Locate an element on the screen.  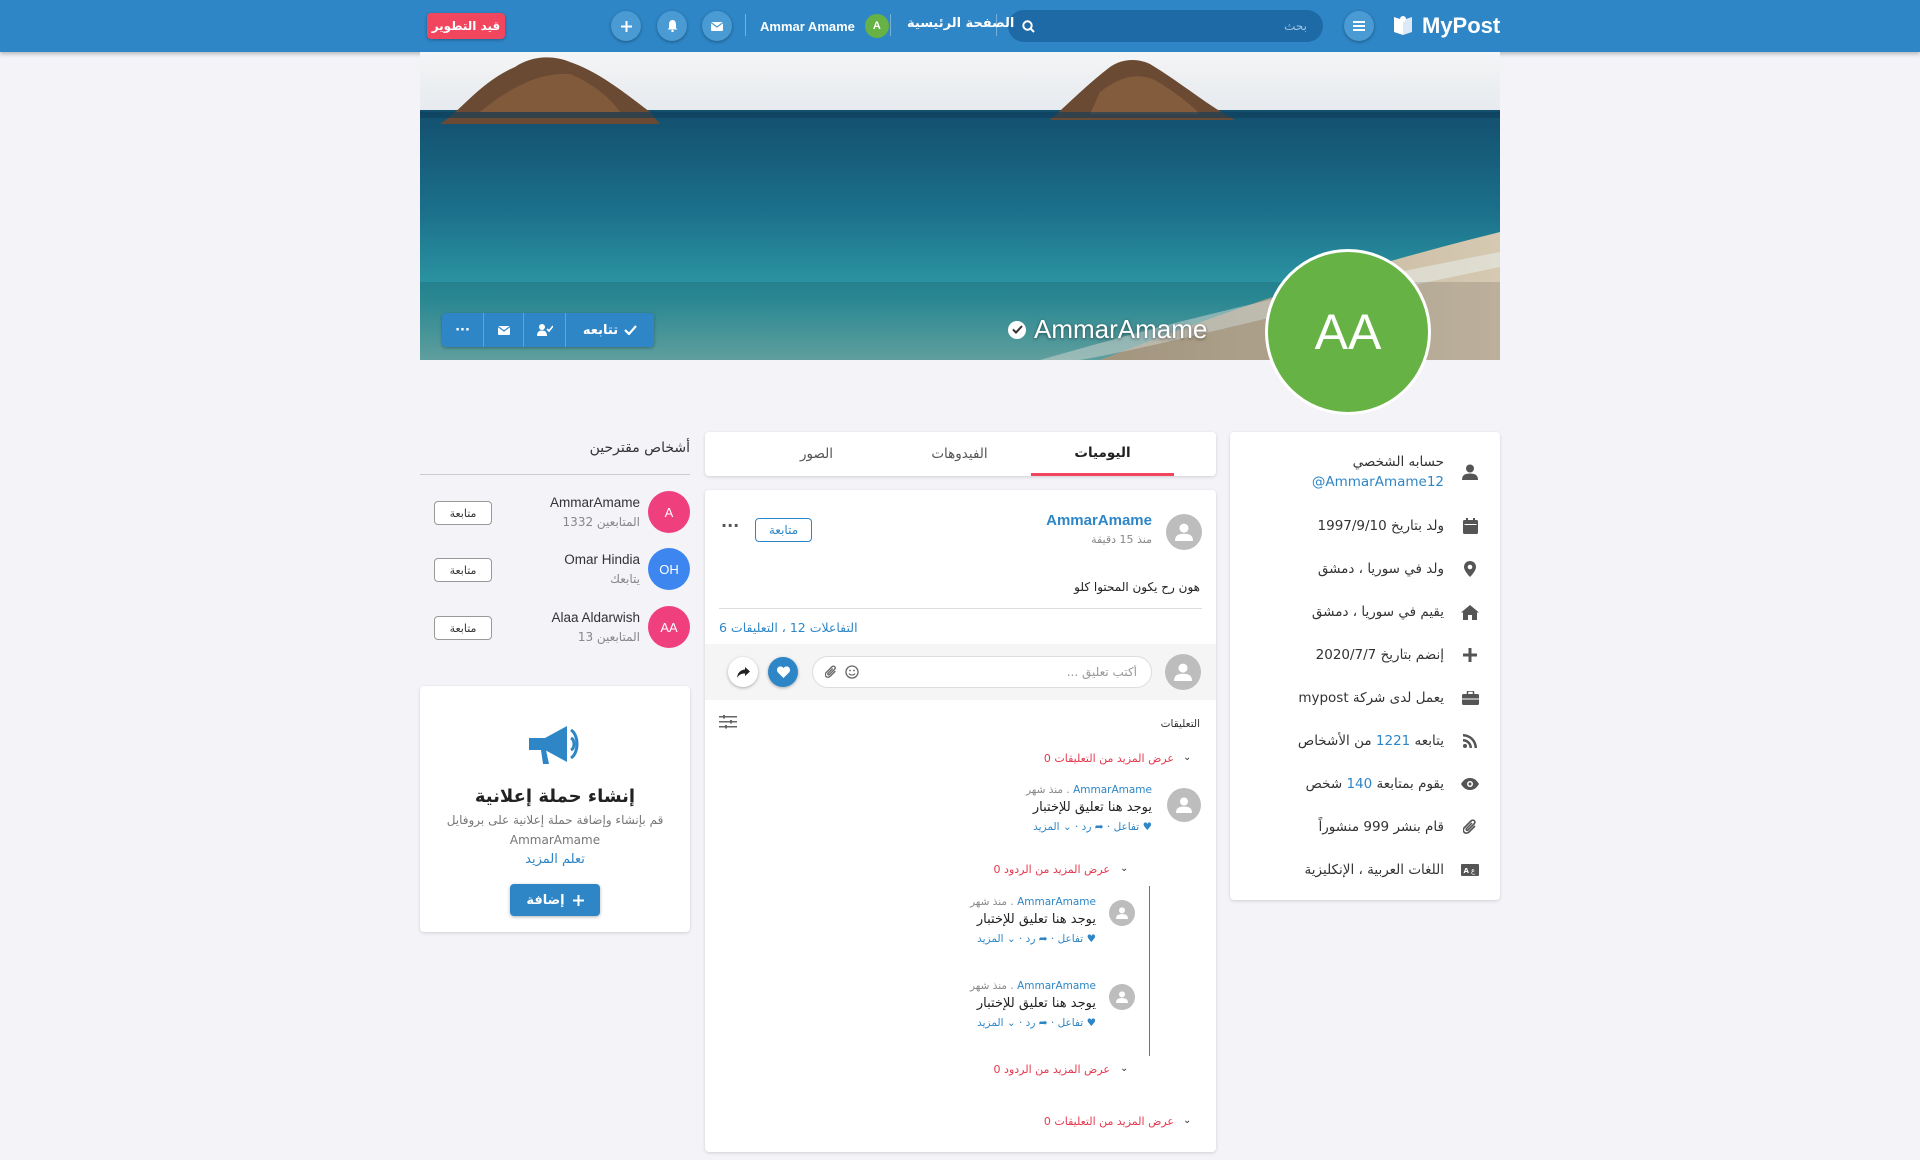
joined-date: إنضم بتاريخ 2020/7/7 is located at coordinates (1379, 655).